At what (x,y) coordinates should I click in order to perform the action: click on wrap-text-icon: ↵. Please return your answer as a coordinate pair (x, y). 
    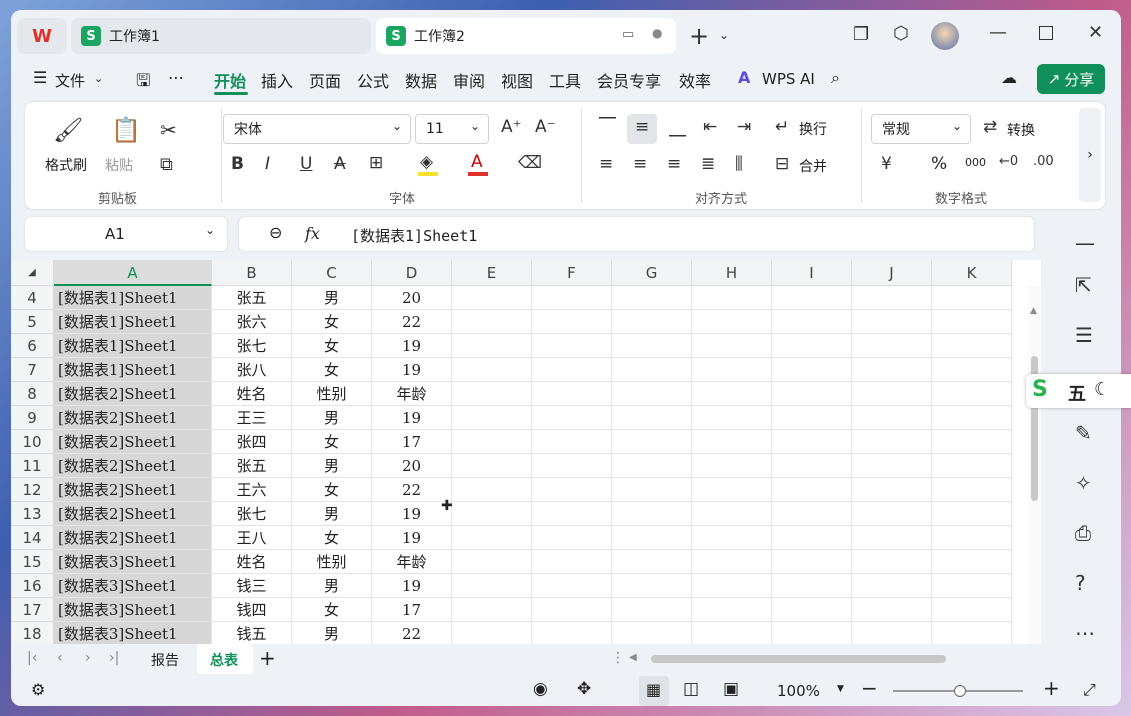
    Looking at the image, I should click on (782, 127).